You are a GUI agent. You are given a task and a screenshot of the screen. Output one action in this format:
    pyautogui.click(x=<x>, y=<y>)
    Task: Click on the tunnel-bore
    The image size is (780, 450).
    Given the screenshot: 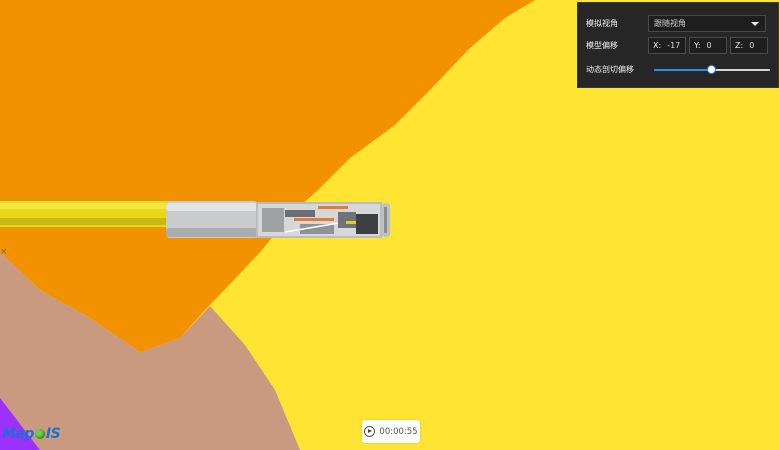 What is the action you would take?
    pyautogui.click(x=87, y=214)
    